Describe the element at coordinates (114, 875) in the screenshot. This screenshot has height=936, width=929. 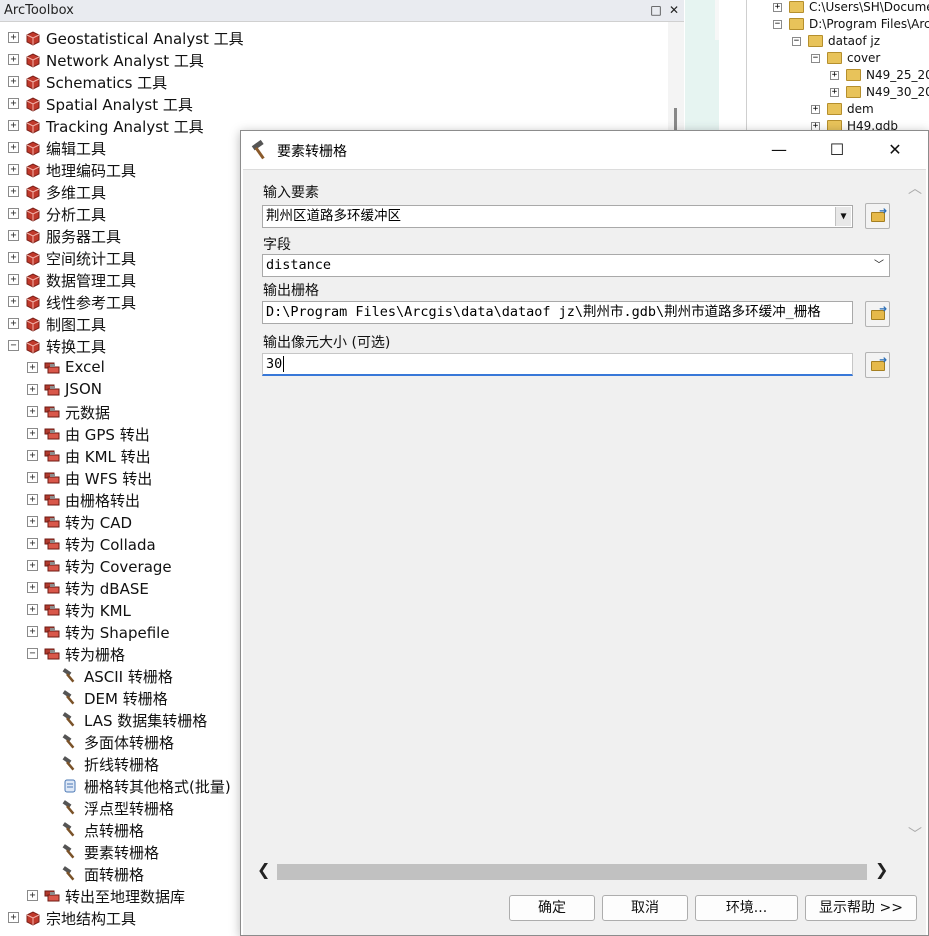
I see `tree-item-label: 面转栅格` at that location.